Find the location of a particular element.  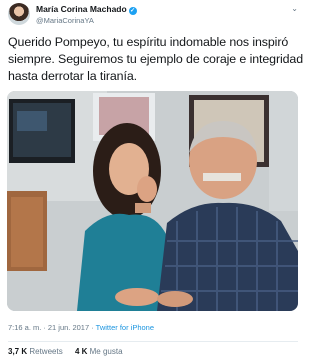

retweets-count: 3,7 K is located at coordinates (17, 351).